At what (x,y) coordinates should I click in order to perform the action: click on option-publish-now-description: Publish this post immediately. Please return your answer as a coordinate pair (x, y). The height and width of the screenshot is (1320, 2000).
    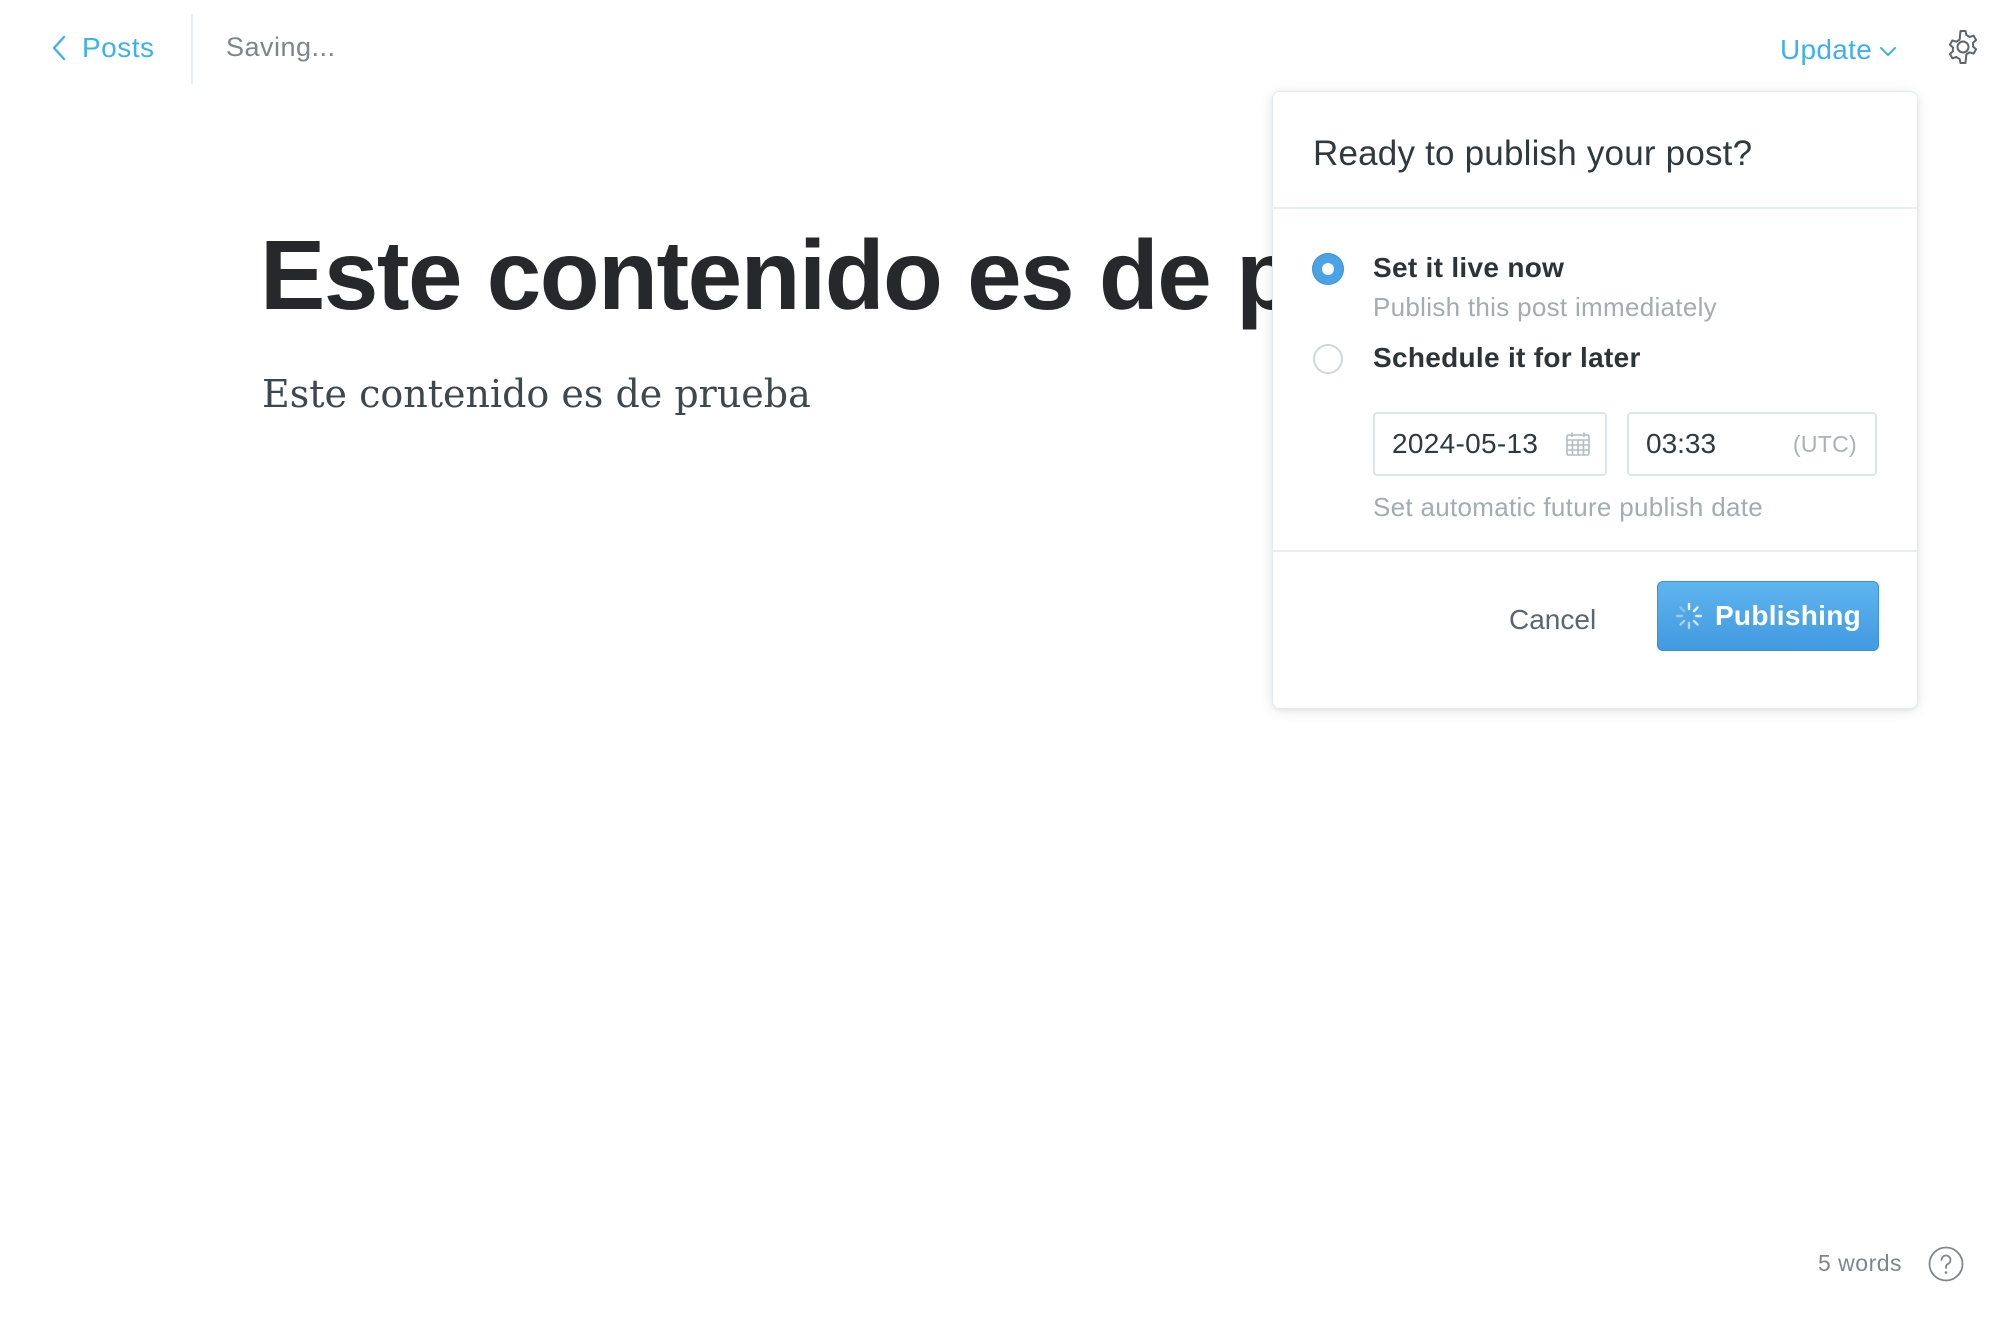
    Looking at the image, I should click on (1545, 307).